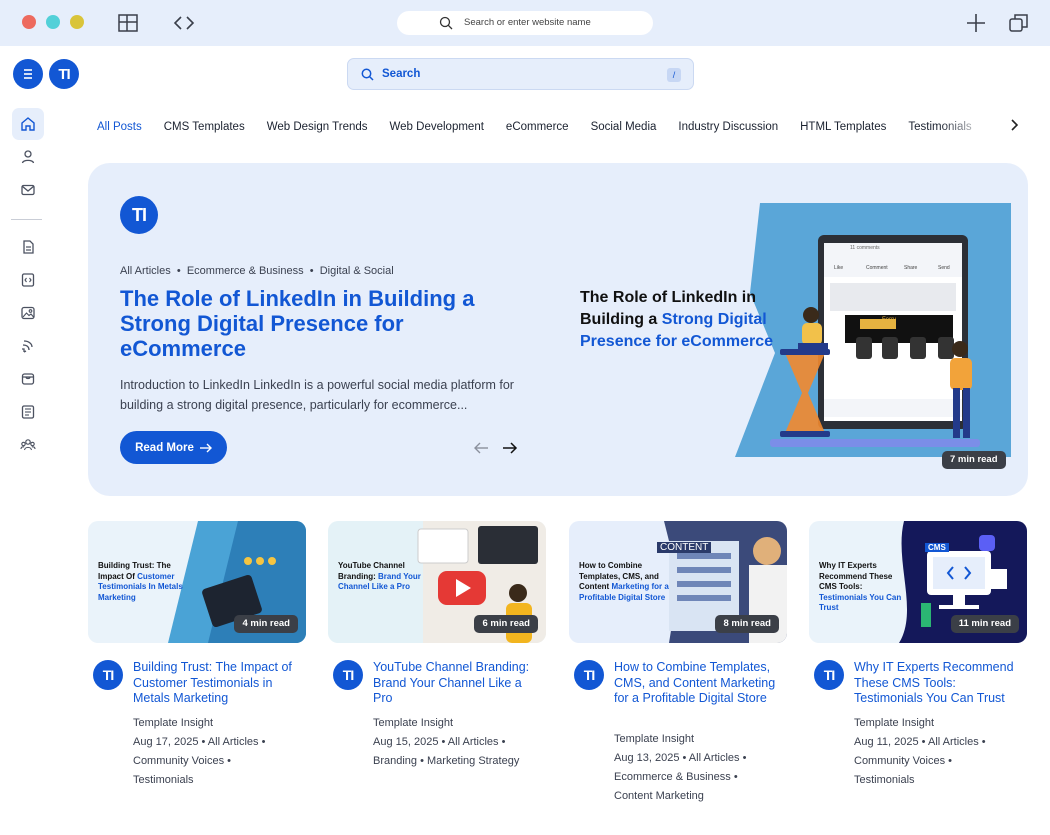 The image size is (1050, 835). What do you see at coordinates (26, 219) in the screenshot?
I see `sidebar-divider` at bounding box center [26, 219].